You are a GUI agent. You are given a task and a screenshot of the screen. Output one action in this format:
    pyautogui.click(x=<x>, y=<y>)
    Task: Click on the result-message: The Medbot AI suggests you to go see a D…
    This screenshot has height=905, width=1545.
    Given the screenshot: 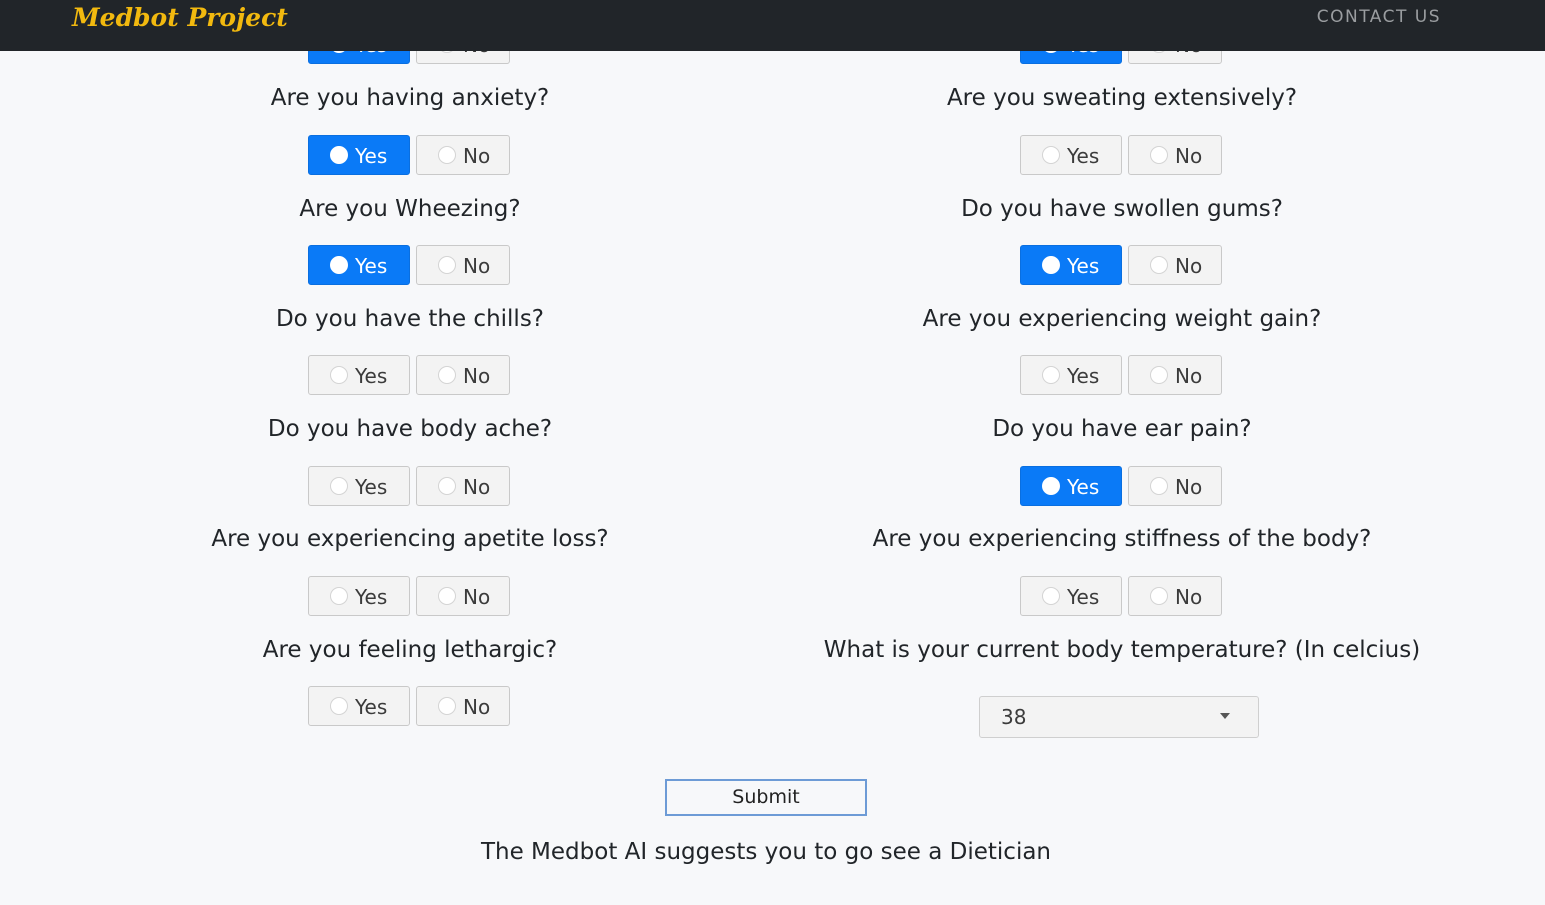 What is the action you would take?
    pyautogui.click(x=766, y=852)
    